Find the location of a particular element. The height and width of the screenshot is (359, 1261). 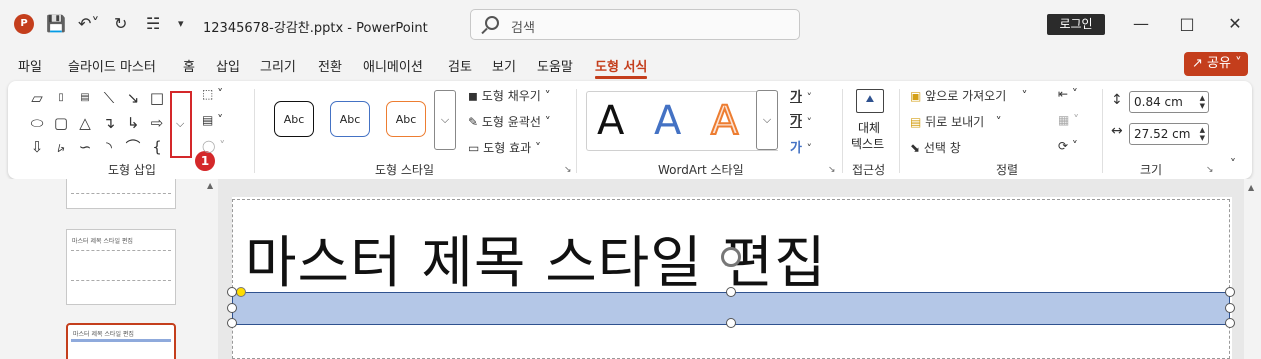

down-arrow-icon: ⇩ is located at coordinates (37, 147).